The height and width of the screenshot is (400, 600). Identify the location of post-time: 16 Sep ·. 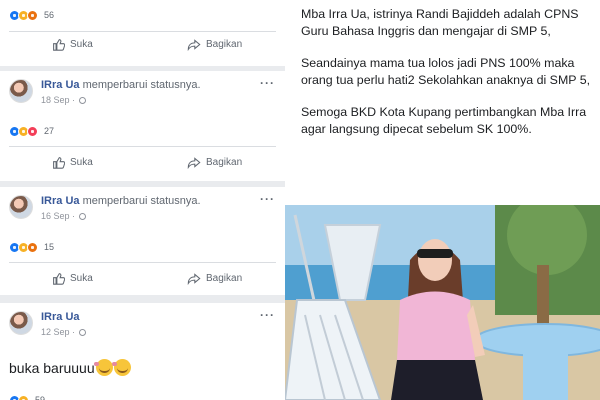
(58, 216).